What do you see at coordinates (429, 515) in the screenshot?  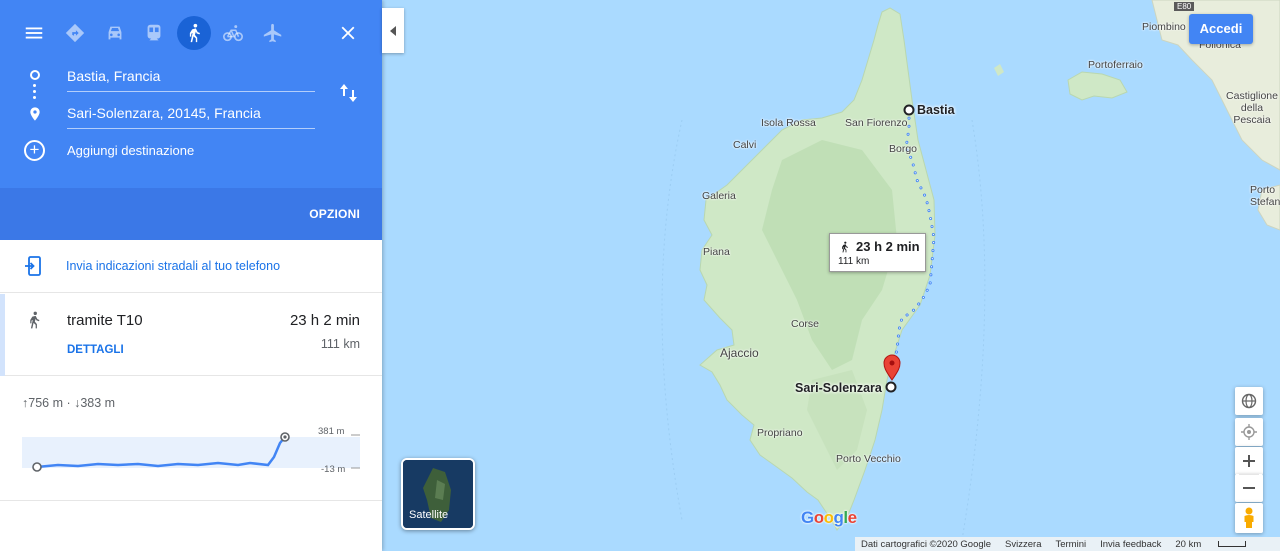 I see `satellite-label: Satellite` at bounding box center [429, 515].